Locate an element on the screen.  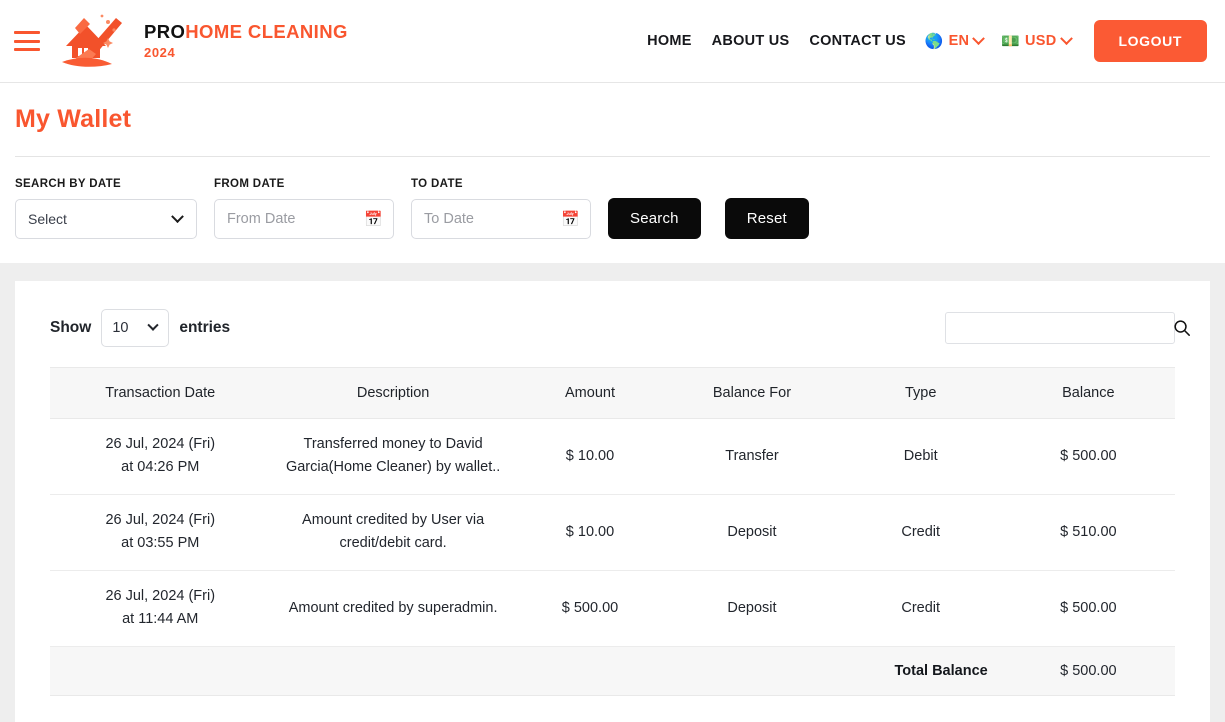
table-footer: Total Balance $ 500.00 is located at coordinates (612, 671).